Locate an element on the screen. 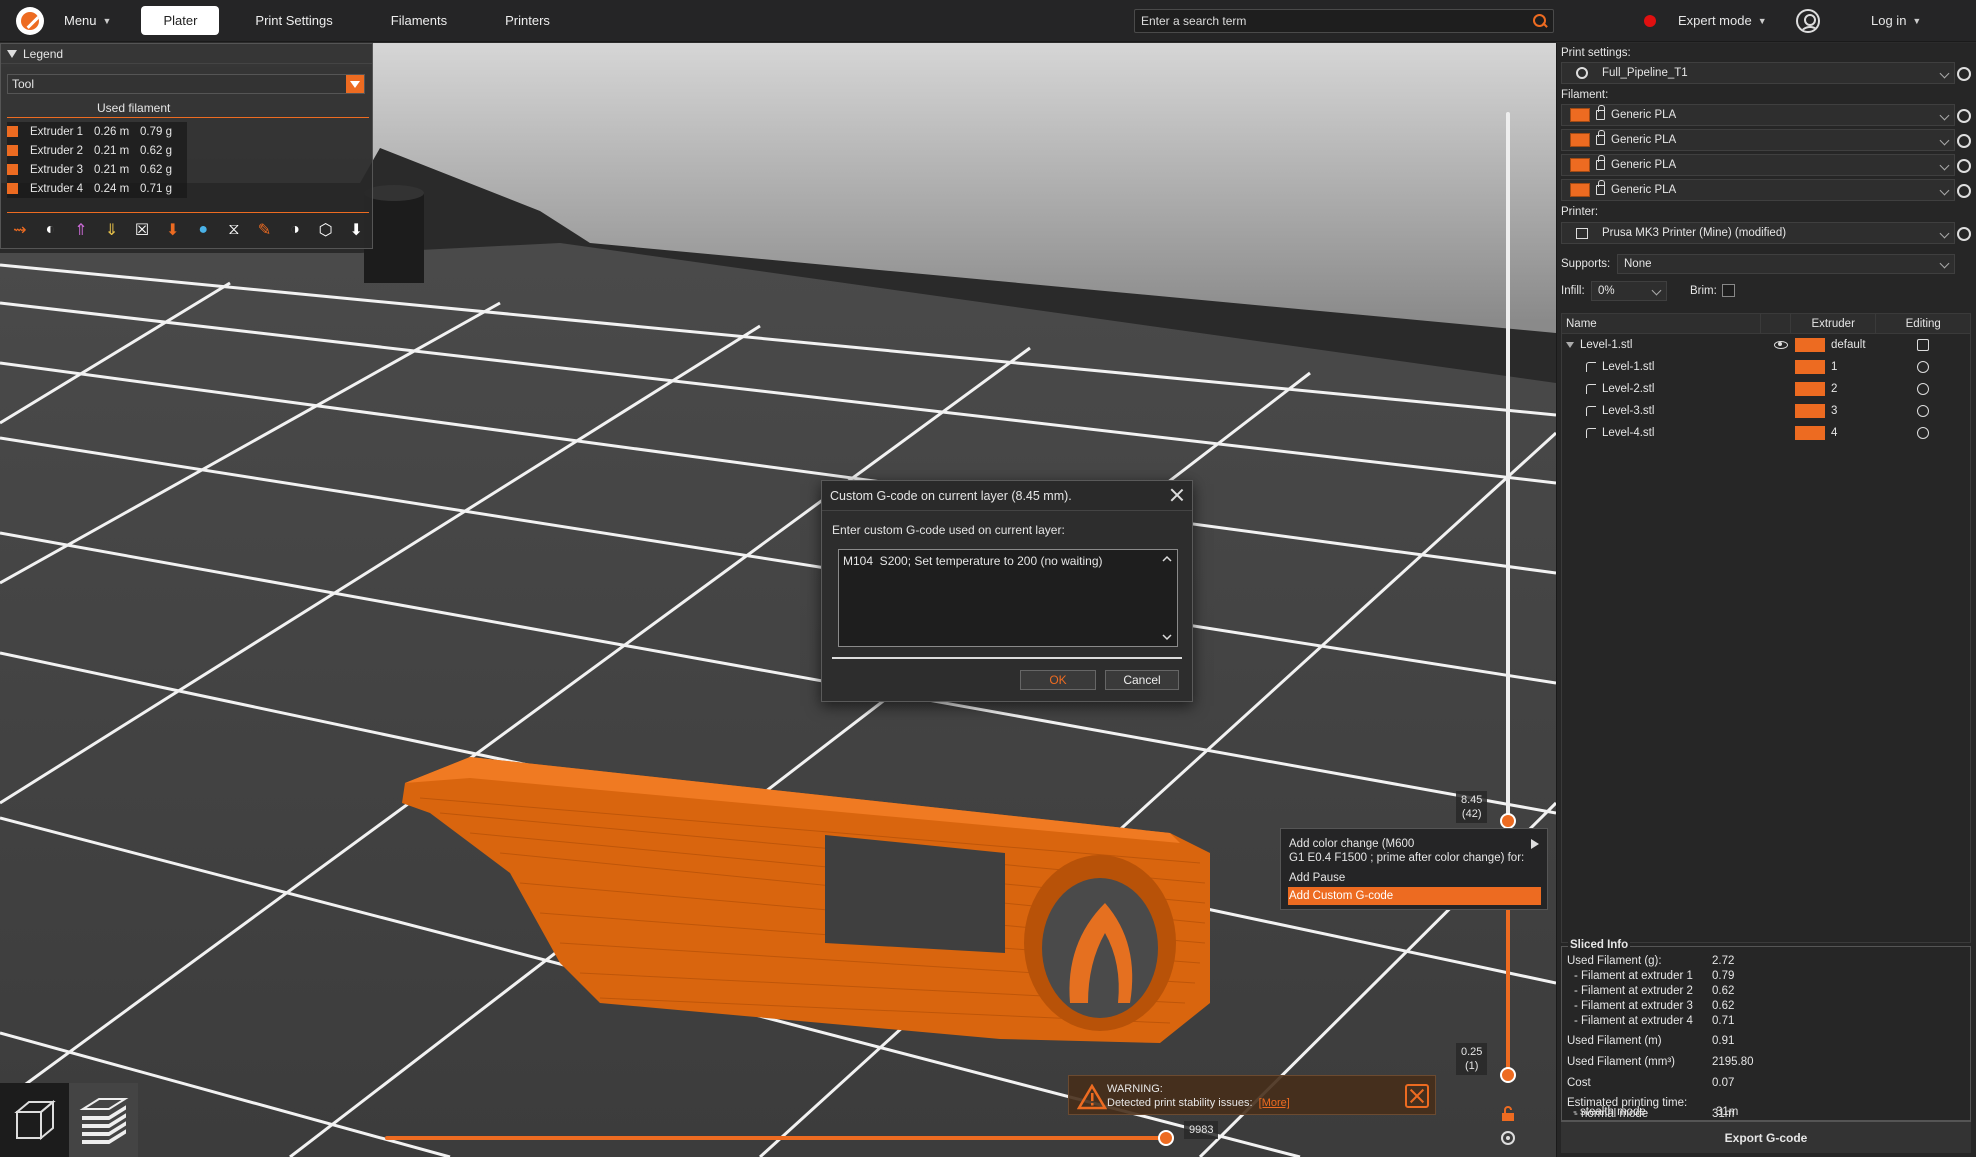 The height and width of the screenshot is (1157, 1976). lock-icon is located at coordinates (1508, 1114).